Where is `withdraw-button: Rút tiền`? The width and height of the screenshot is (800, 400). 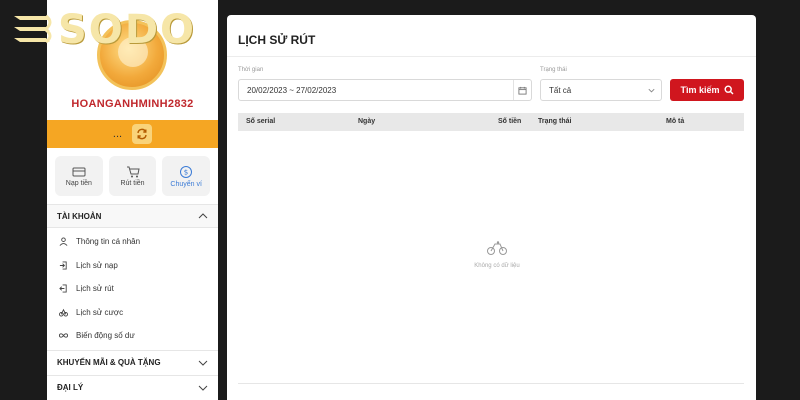
withdraw-button: Rút tiền is located at coordinates (132, 176).